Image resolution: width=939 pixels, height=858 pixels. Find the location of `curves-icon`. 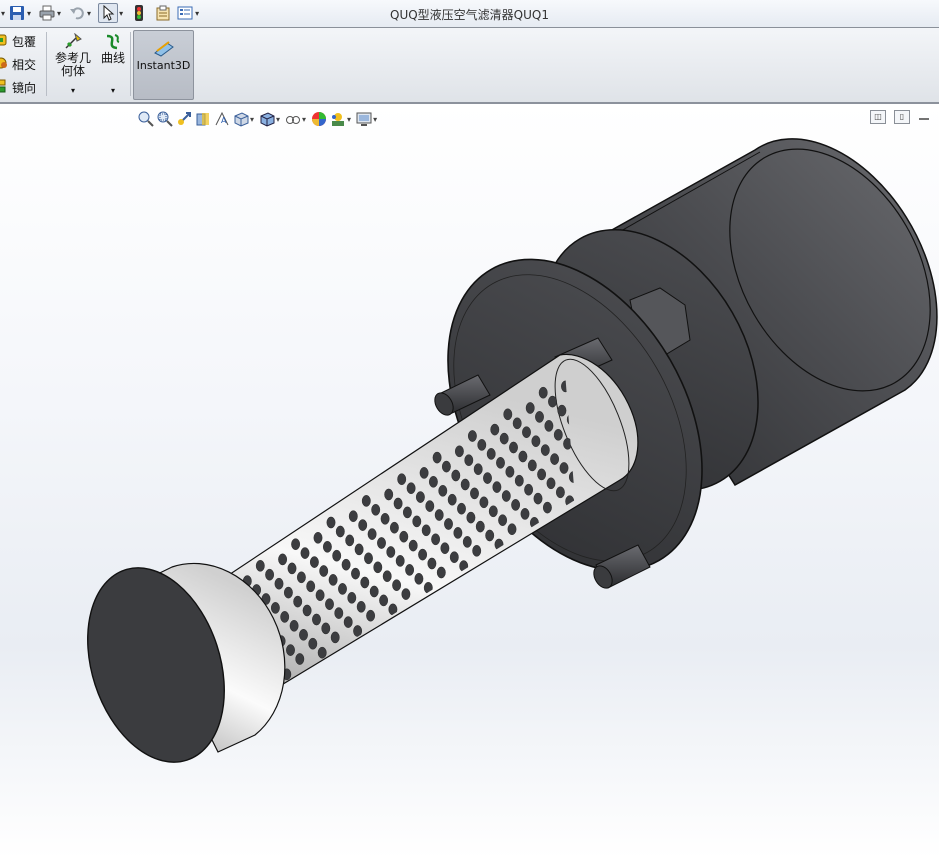

curves-icon is located at coordinates (113, 42).